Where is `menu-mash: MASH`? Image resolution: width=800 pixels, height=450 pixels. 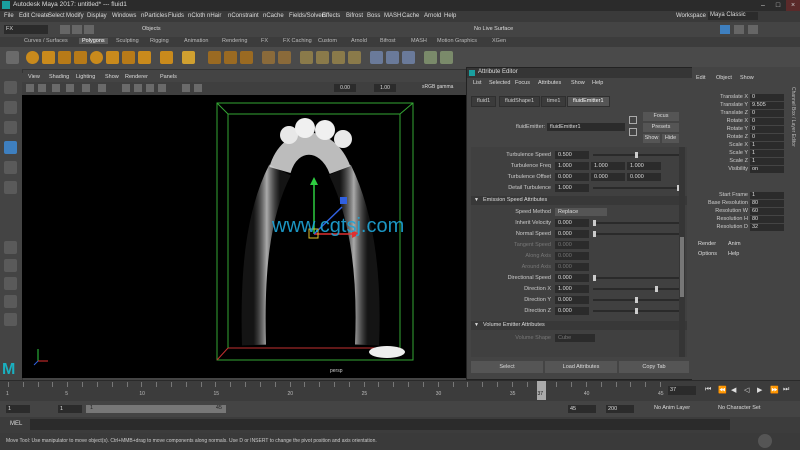
menu-mash: MASH is located at coordinates (392, 16).